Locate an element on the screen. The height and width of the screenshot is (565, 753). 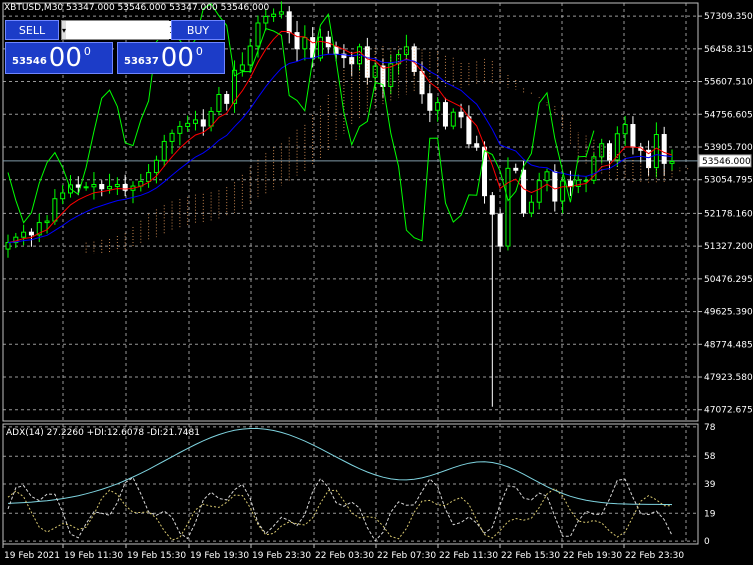
adx-indicator-label: ADX(14) 27.2260 +DI:12.6078 -DI:21.7481 is located at coordinates (103, 433).